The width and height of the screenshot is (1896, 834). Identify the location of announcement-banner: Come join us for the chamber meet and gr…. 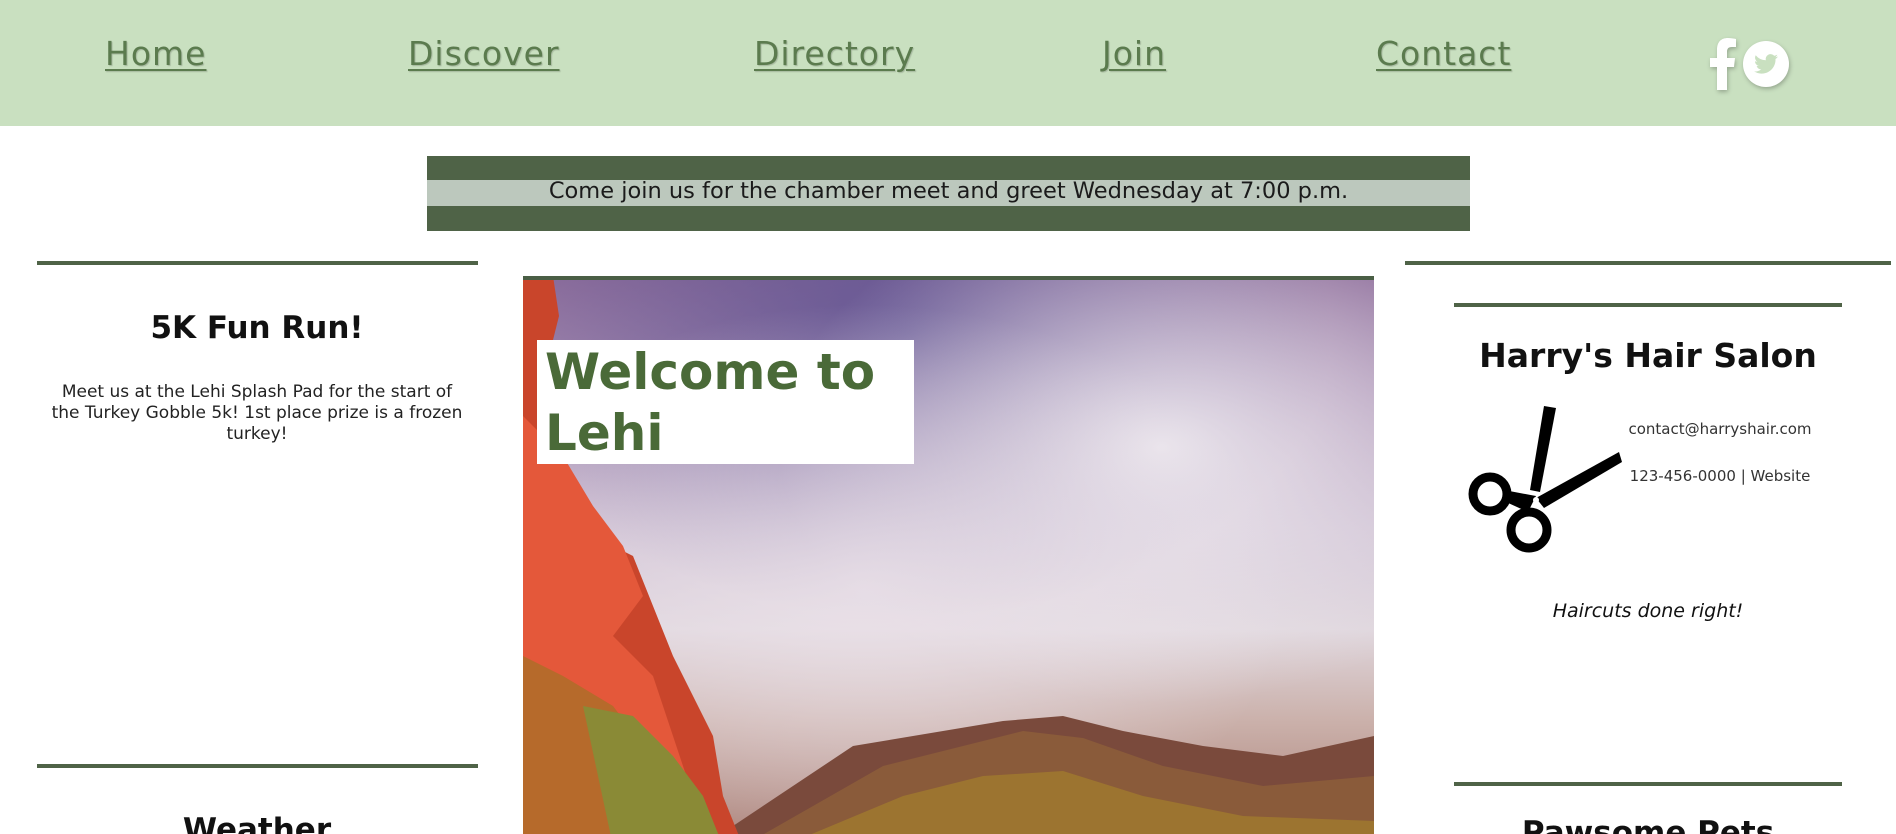
(948, 193).